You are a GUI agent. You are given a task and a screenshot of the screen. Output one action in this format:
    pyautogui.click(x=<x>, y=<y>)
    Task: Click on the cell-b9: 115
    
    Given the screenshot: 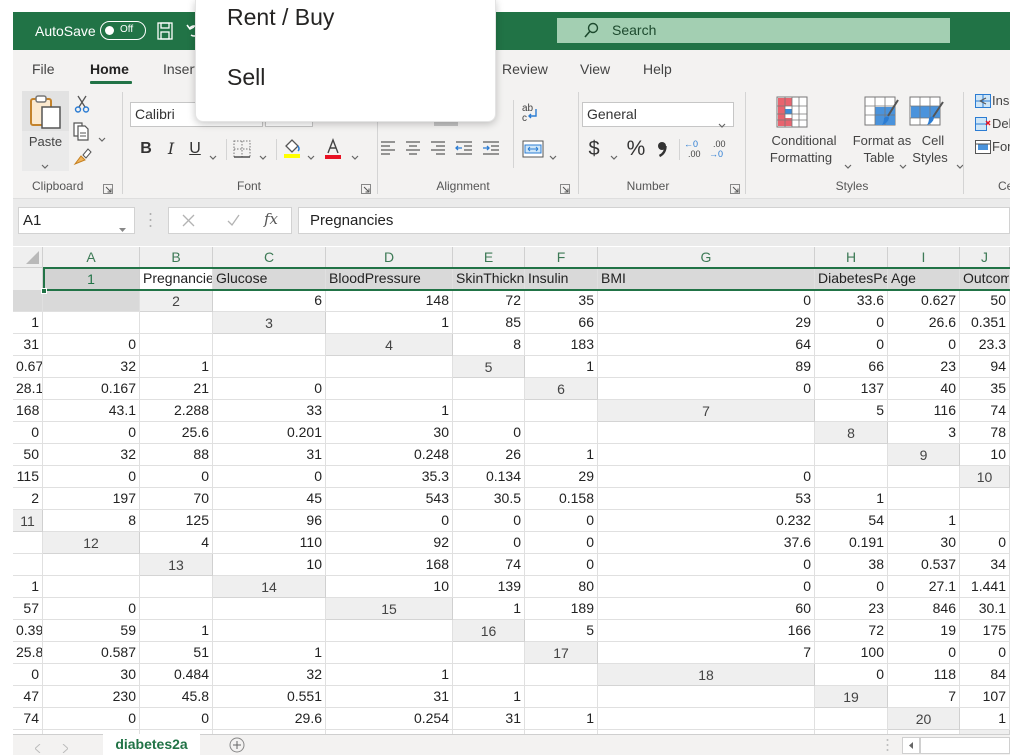 What is the action you would take?
    pyautogui.click(x=28, y=477)
    